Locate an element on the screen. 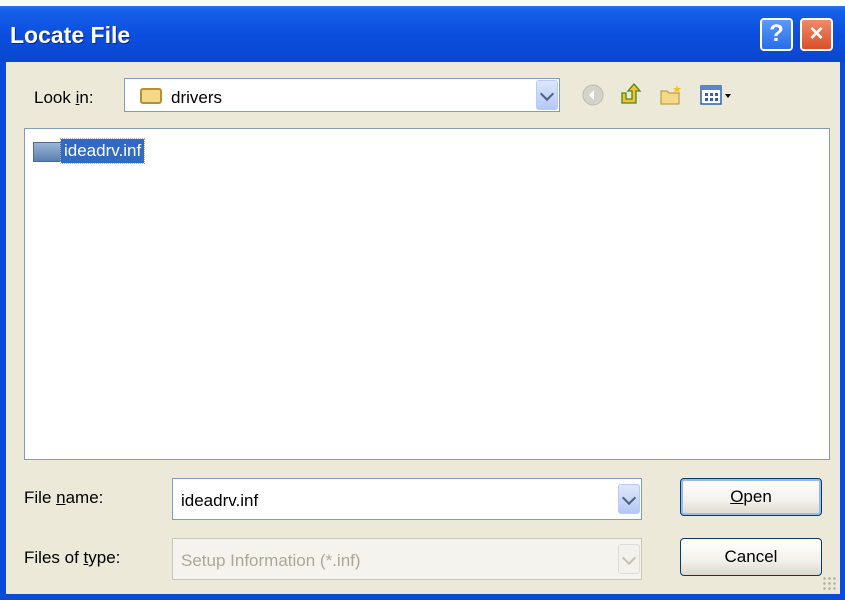 The height and width of the screenshot is (600, 845). views-menu-icon is located at coordinates (717, 95).